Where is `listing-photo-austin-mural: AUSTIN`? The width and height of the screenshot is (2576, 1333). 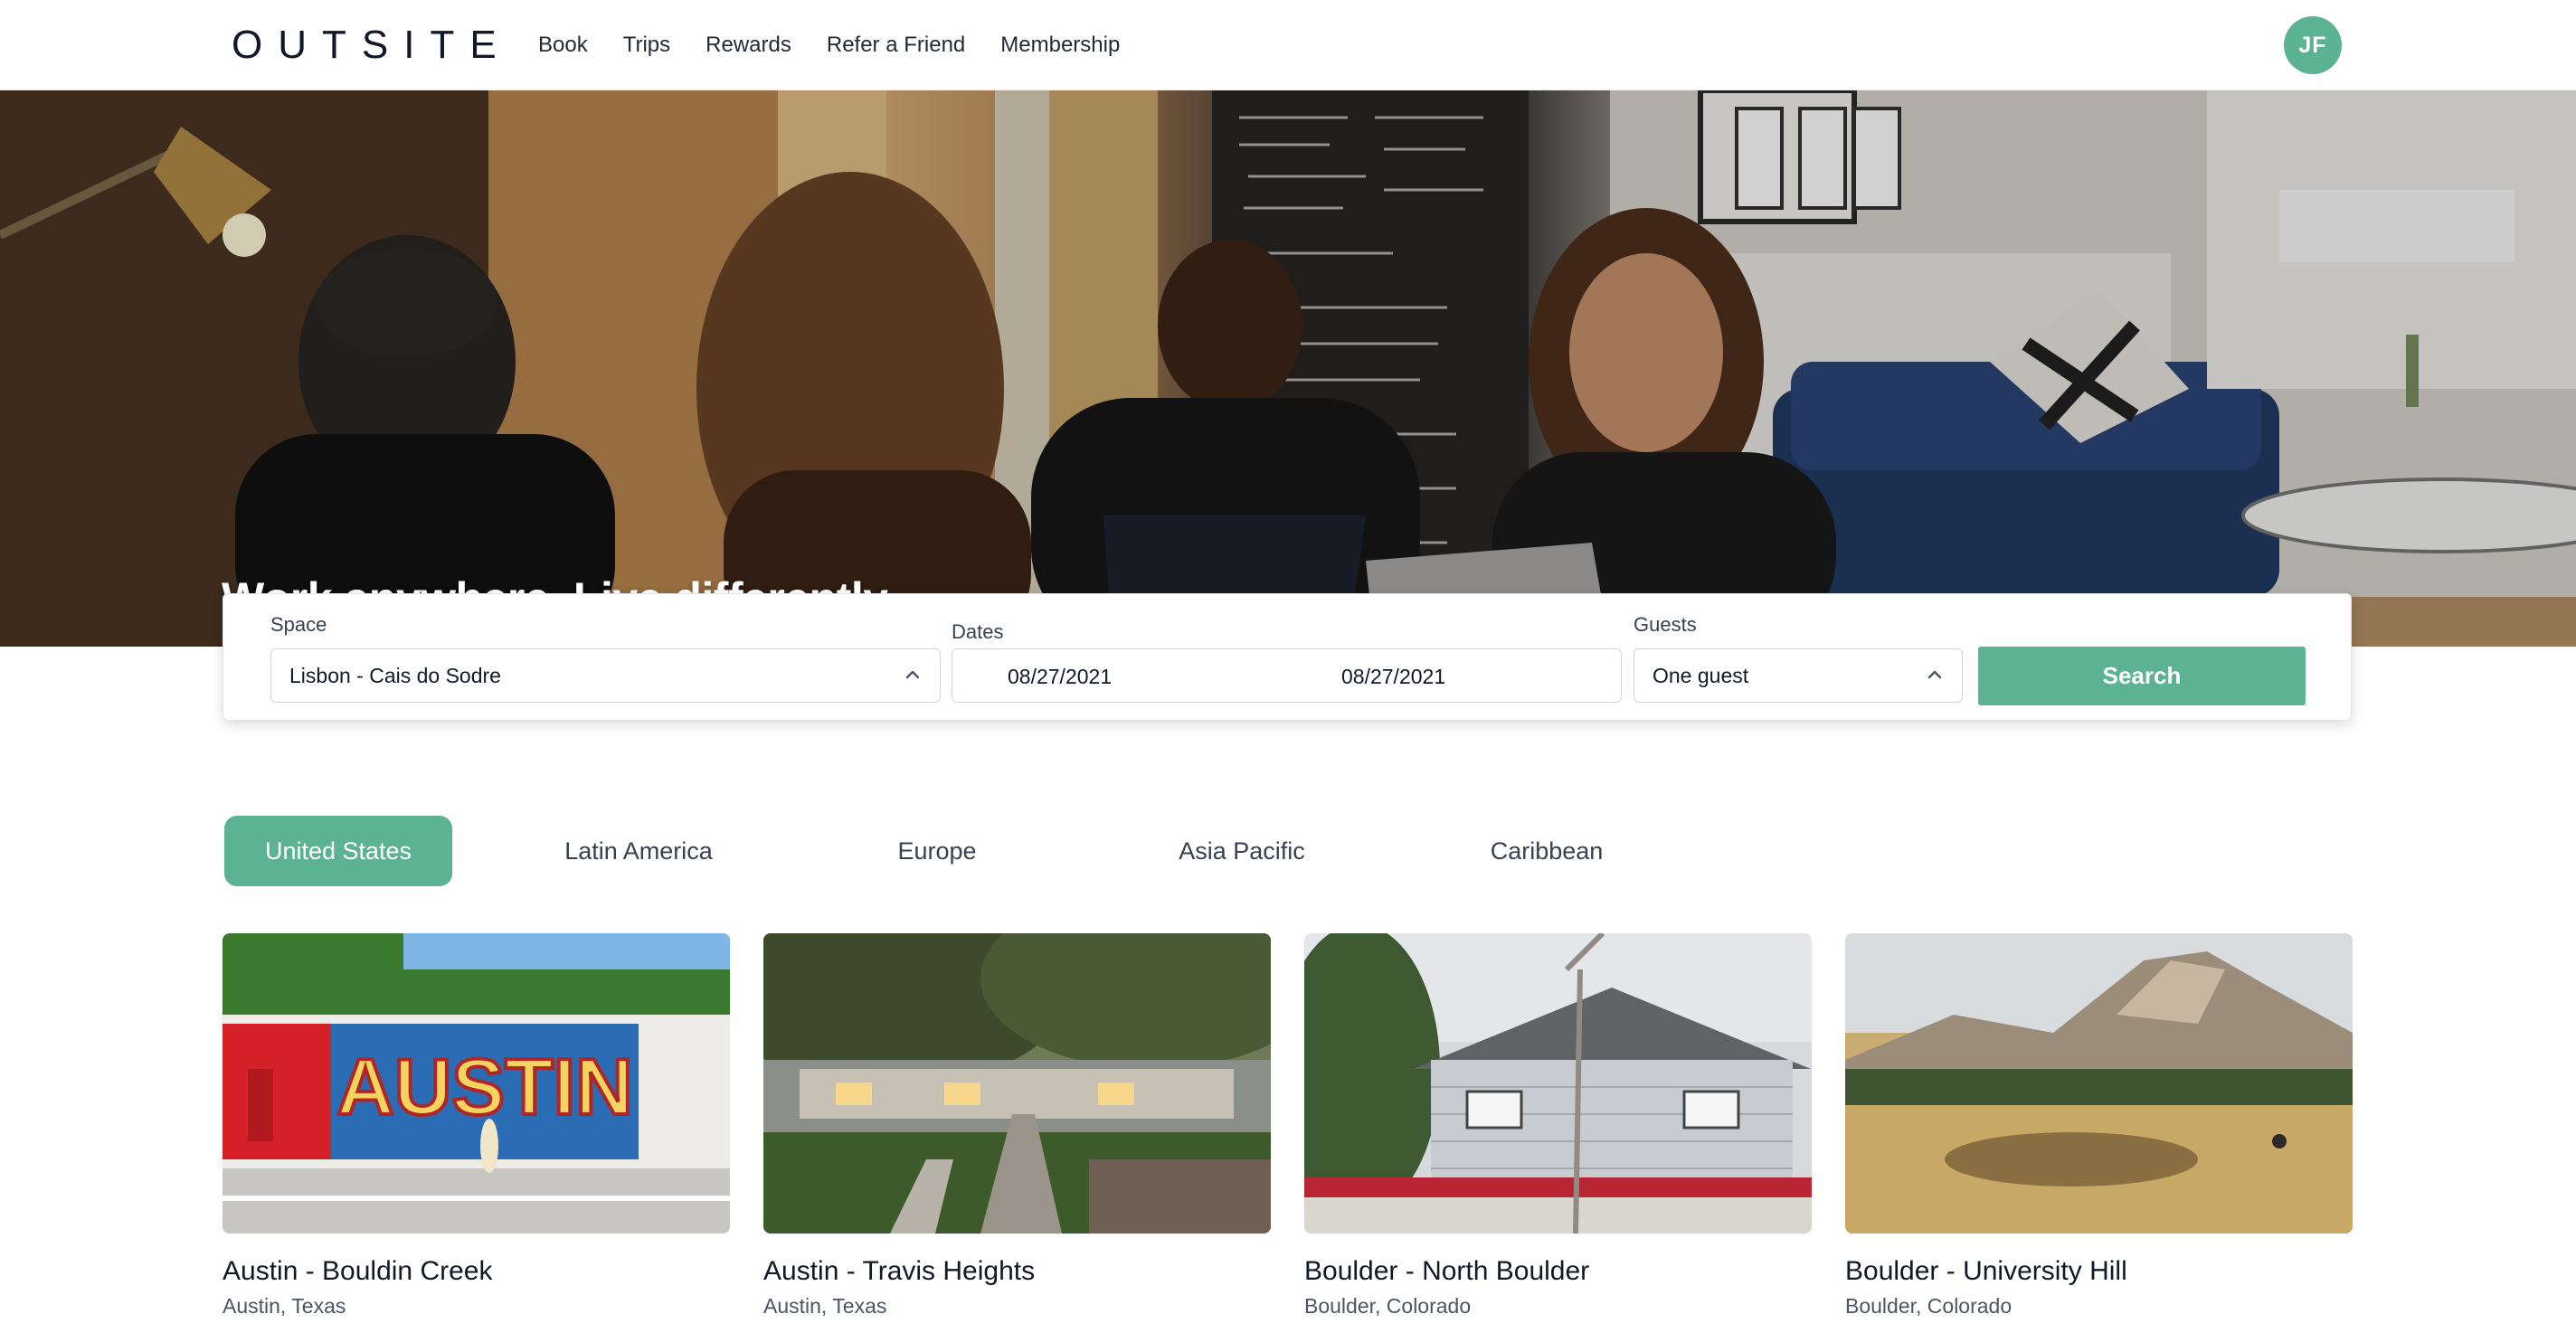
listing-photo-austin-mural: AUSTIN is located at coordinates (477, 1084).